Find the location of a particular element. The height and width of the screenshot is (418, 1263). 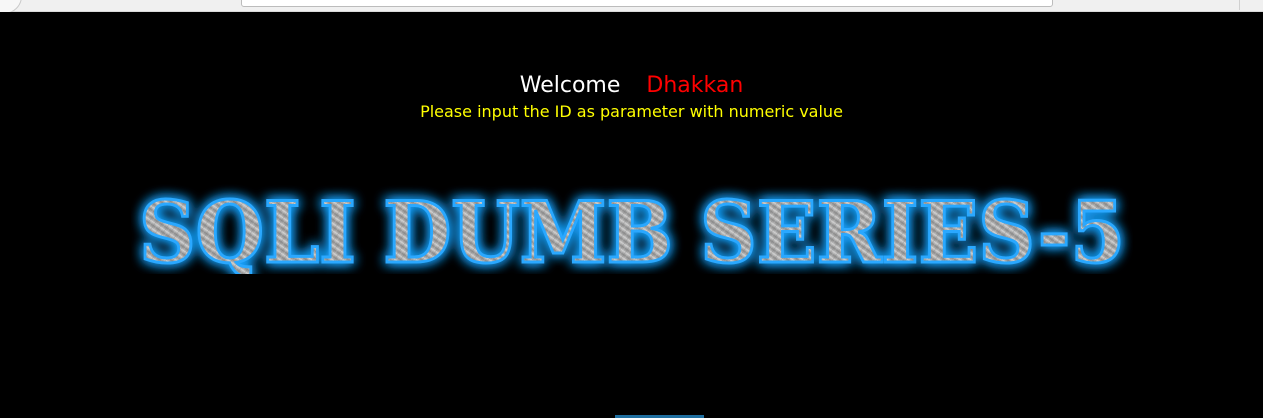

toolbar-divider is located at coordinates (1239, 5).